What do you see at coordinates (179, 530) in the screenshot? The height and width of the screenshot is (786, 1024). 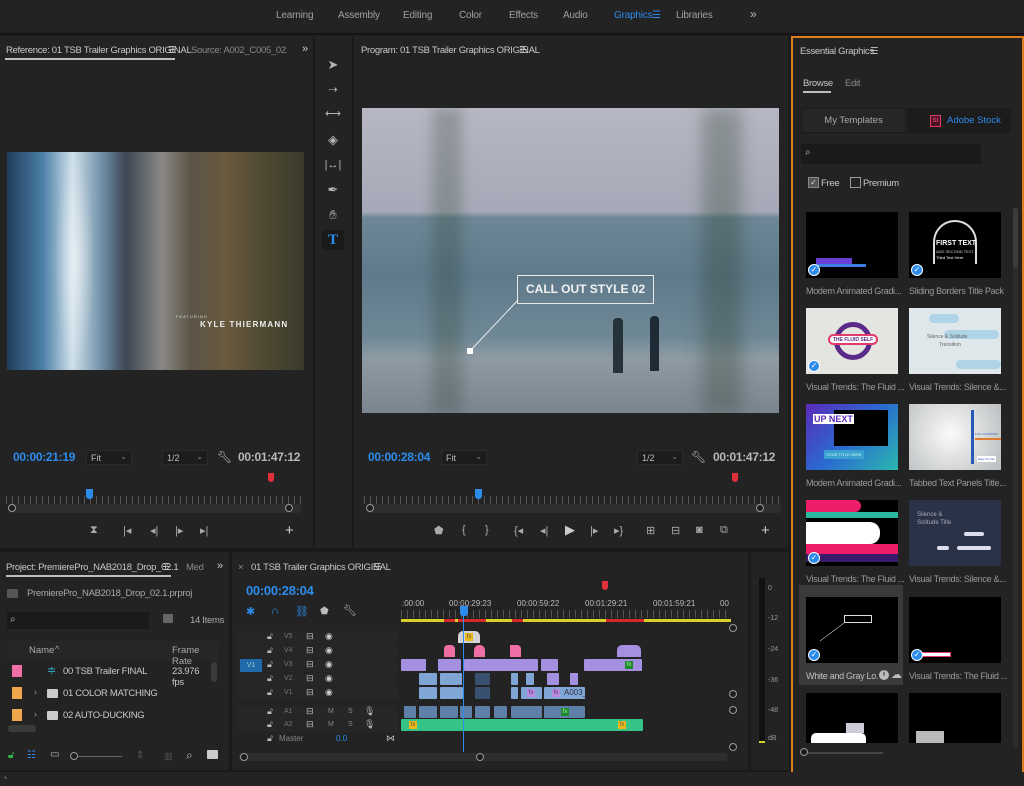 I see `step-forward-icon: |▸` at bounding box center [179, 530].